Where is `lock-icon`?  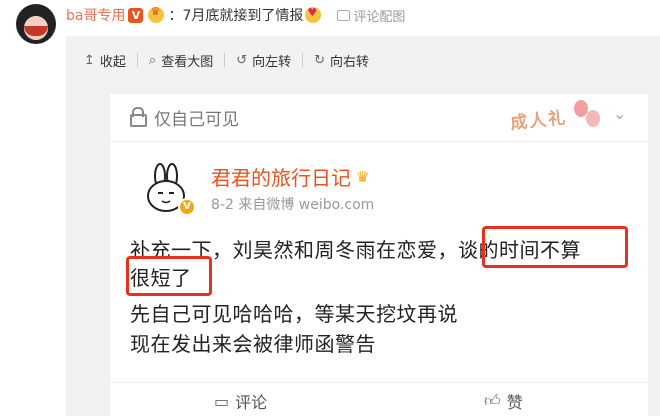 lock-icon is located at coordinates (138, 117).